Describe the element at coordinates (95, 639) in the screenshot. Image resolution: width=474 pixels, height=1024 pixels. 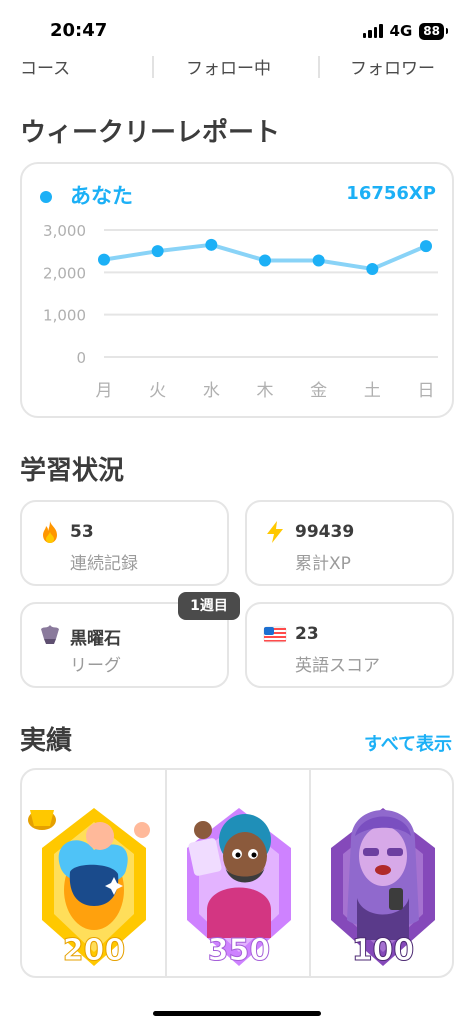
I see `league-value: 黒曜石` at that location.